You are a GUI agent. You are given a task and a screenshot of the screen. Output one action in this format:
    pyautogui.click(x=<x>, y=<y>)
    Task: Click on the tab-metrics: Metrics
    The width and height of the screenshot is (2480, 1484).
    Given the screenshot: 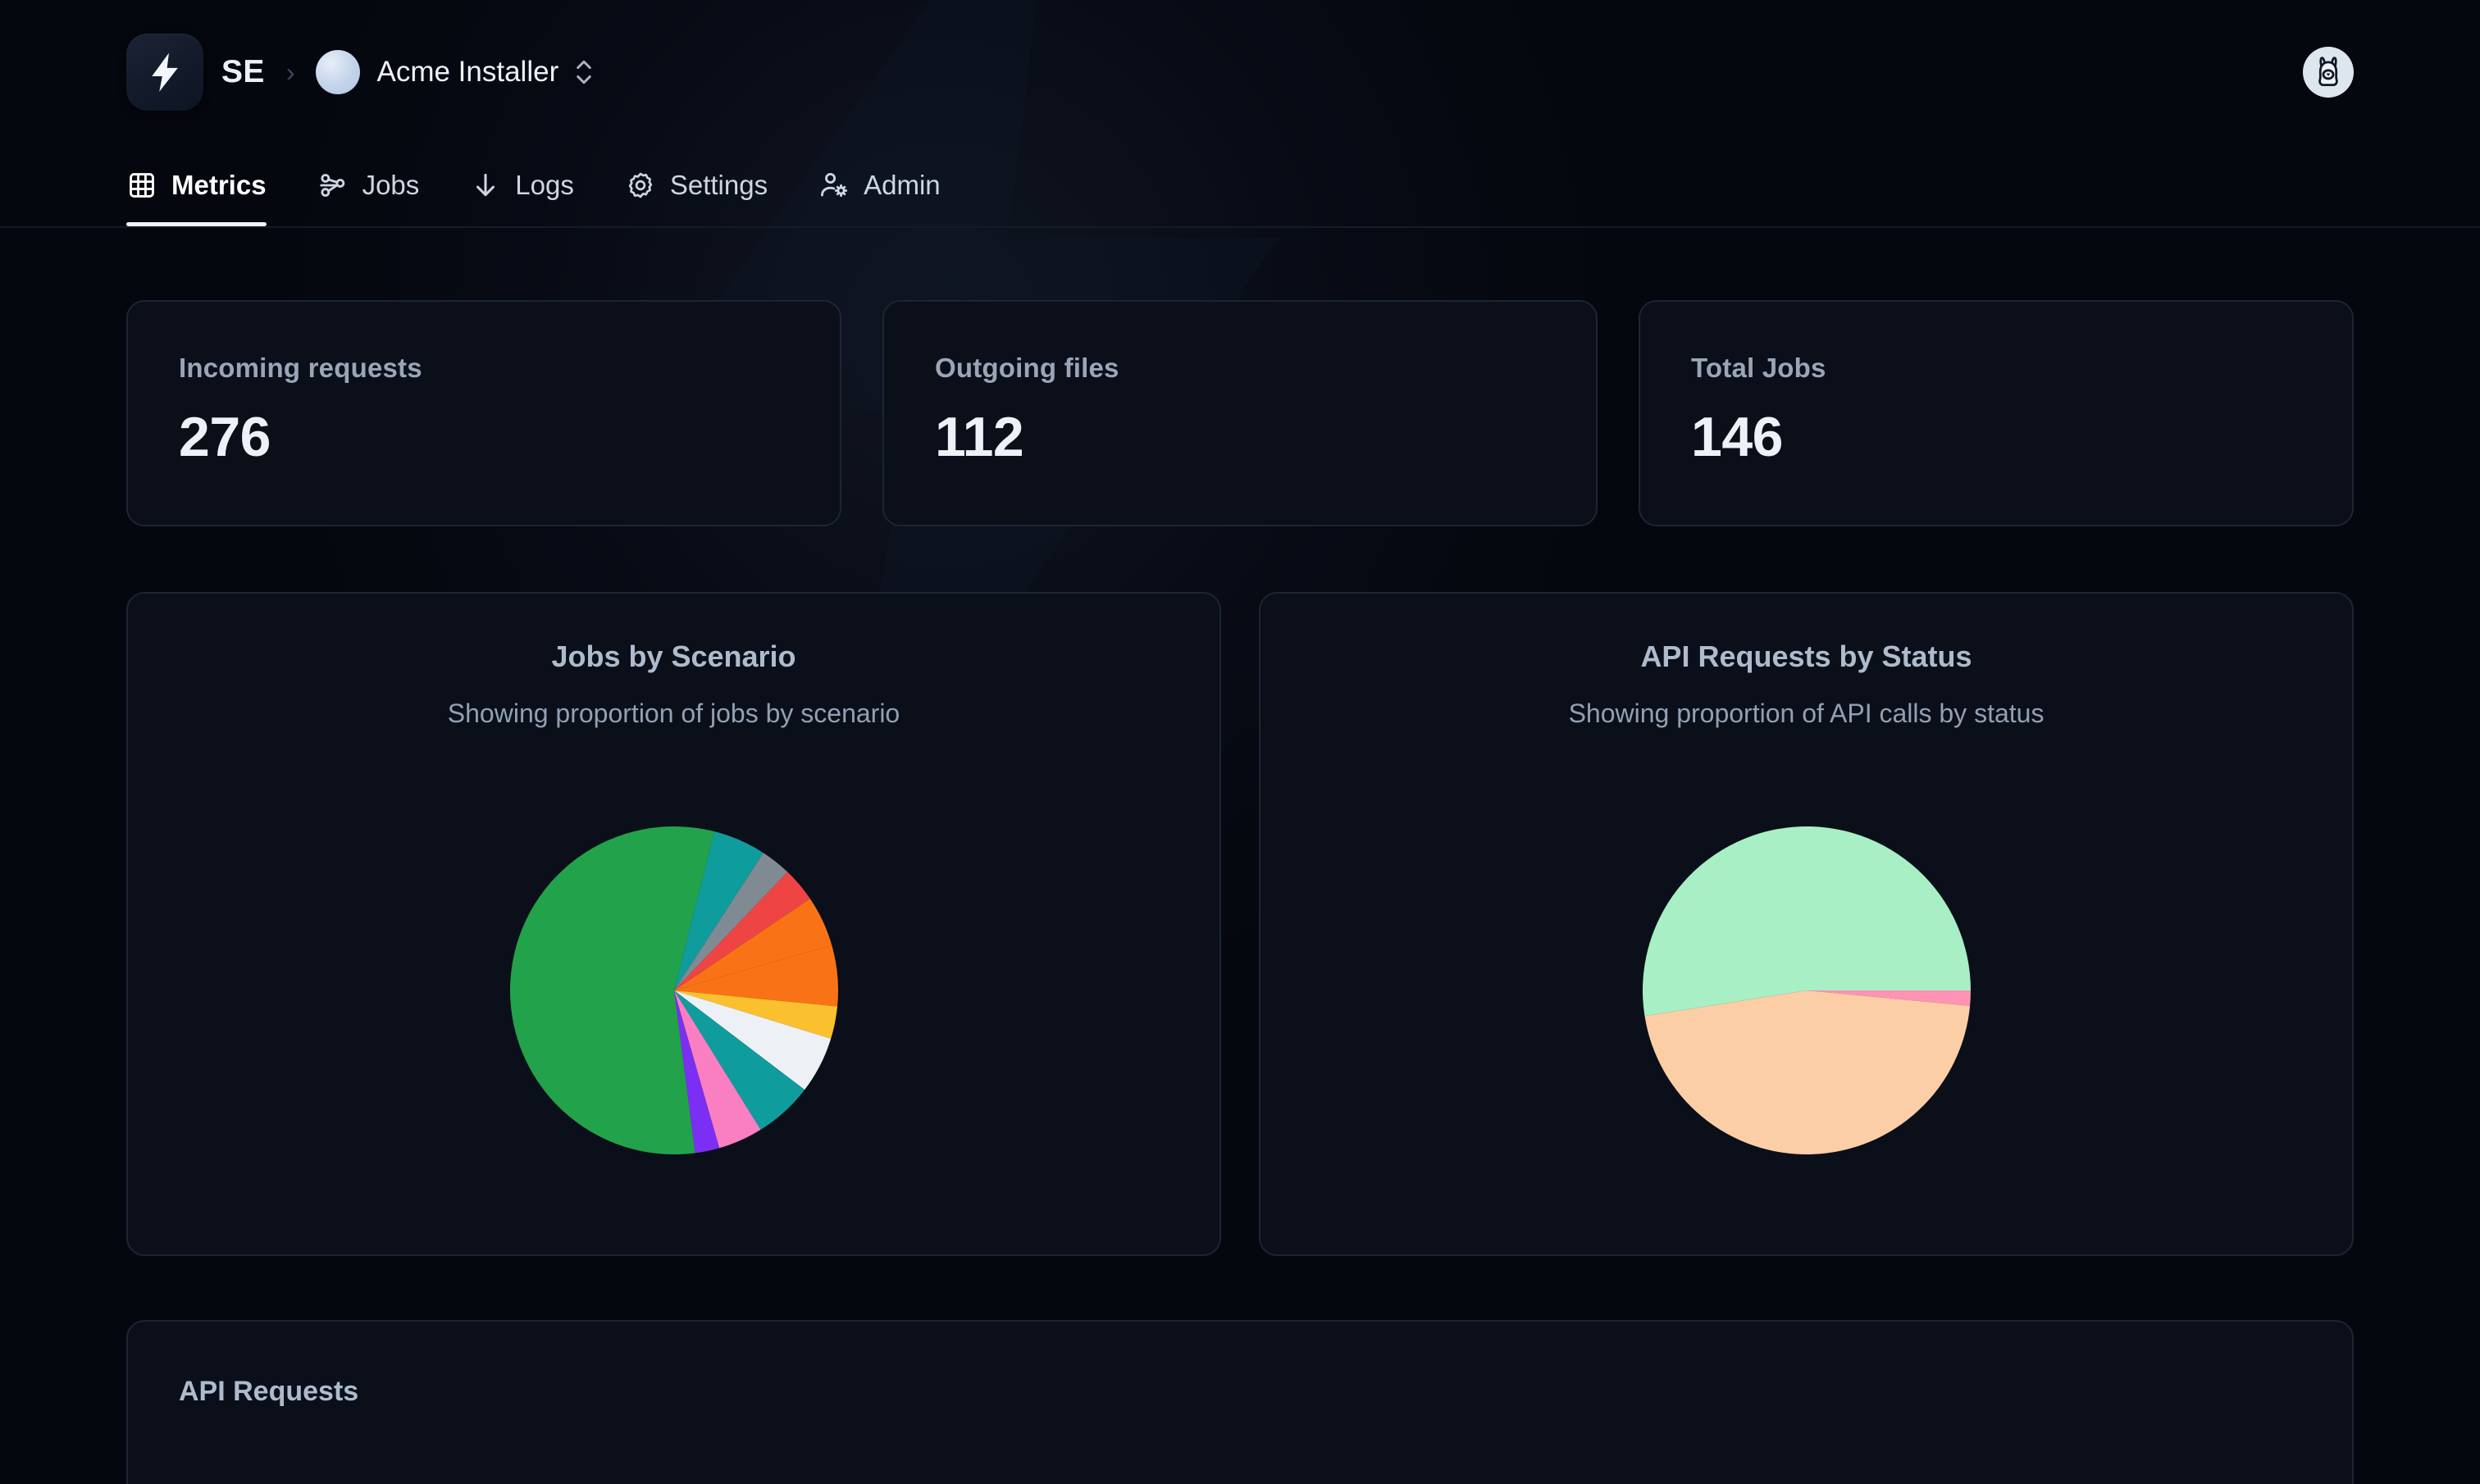 What is the action you would take?
    pyautogui.click(x=209, y=185)
    